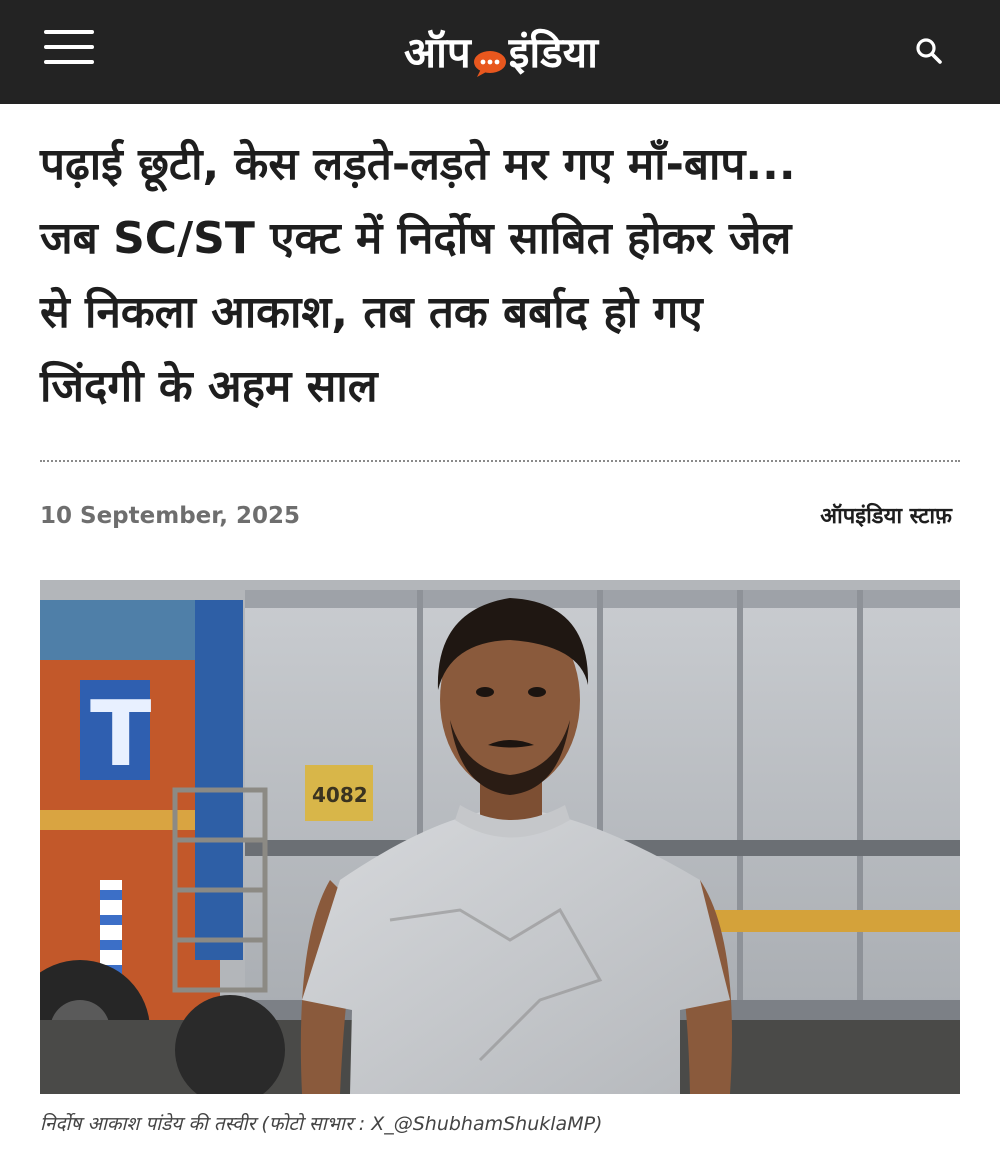  I want to click on logo-text-right: इंडिया, so click(553, 52).